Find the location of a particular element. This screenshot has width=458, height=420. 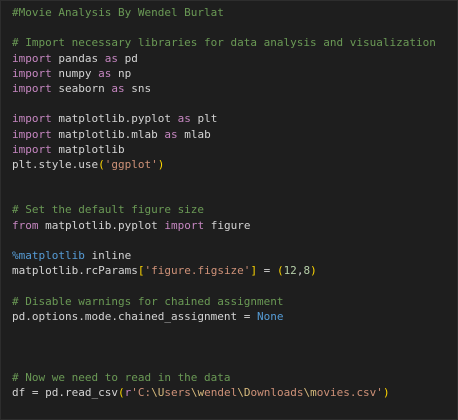

code-text: matplotlib is located at coordinates (88, 149).